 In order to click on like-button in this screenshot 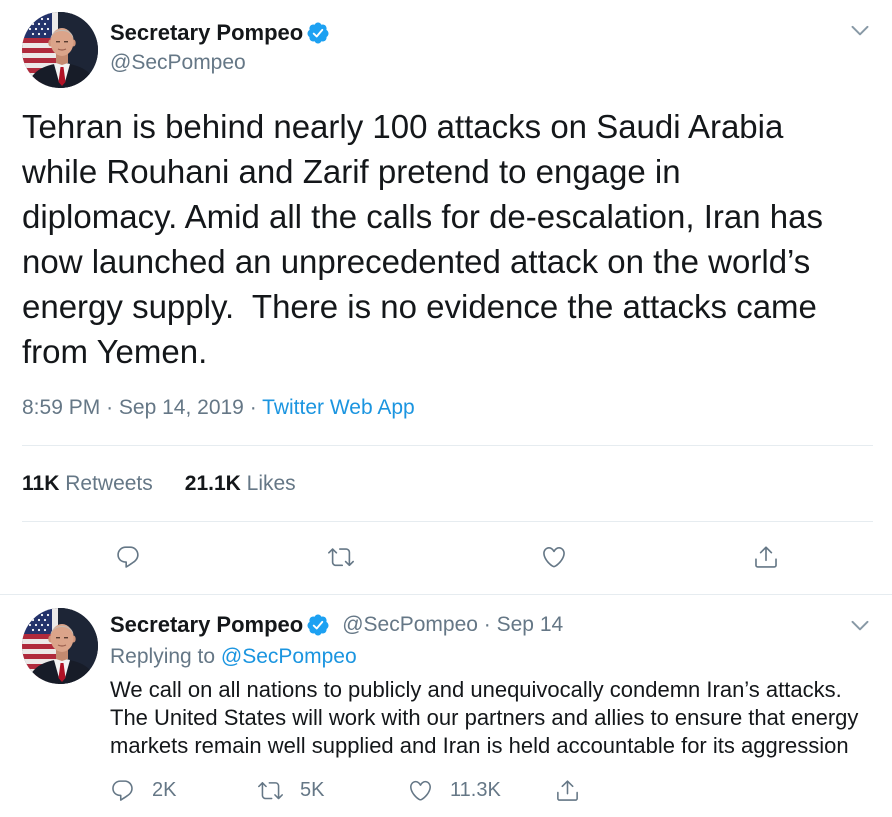, I will do `click(554, 557)`.